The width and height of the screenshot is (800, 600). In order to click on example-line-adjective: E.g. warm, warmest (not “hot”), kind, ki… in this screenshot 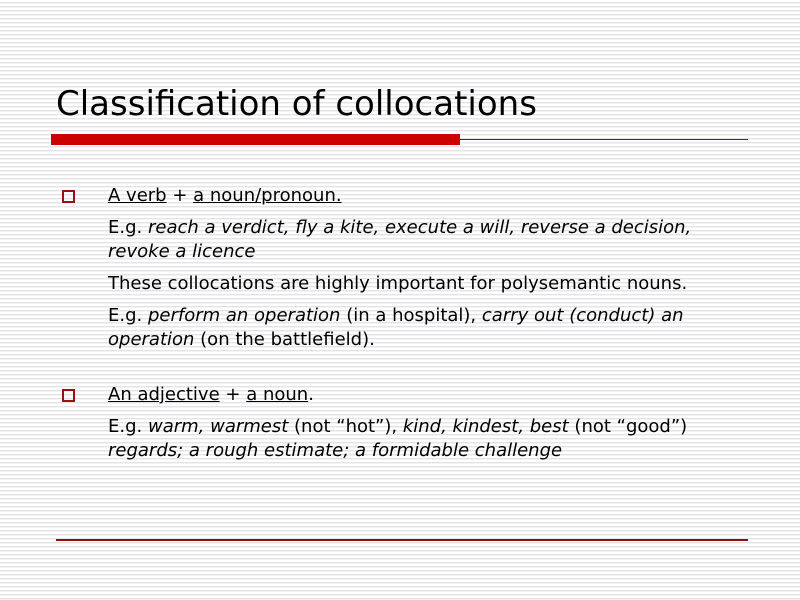, I will do `click(432, 439)`.